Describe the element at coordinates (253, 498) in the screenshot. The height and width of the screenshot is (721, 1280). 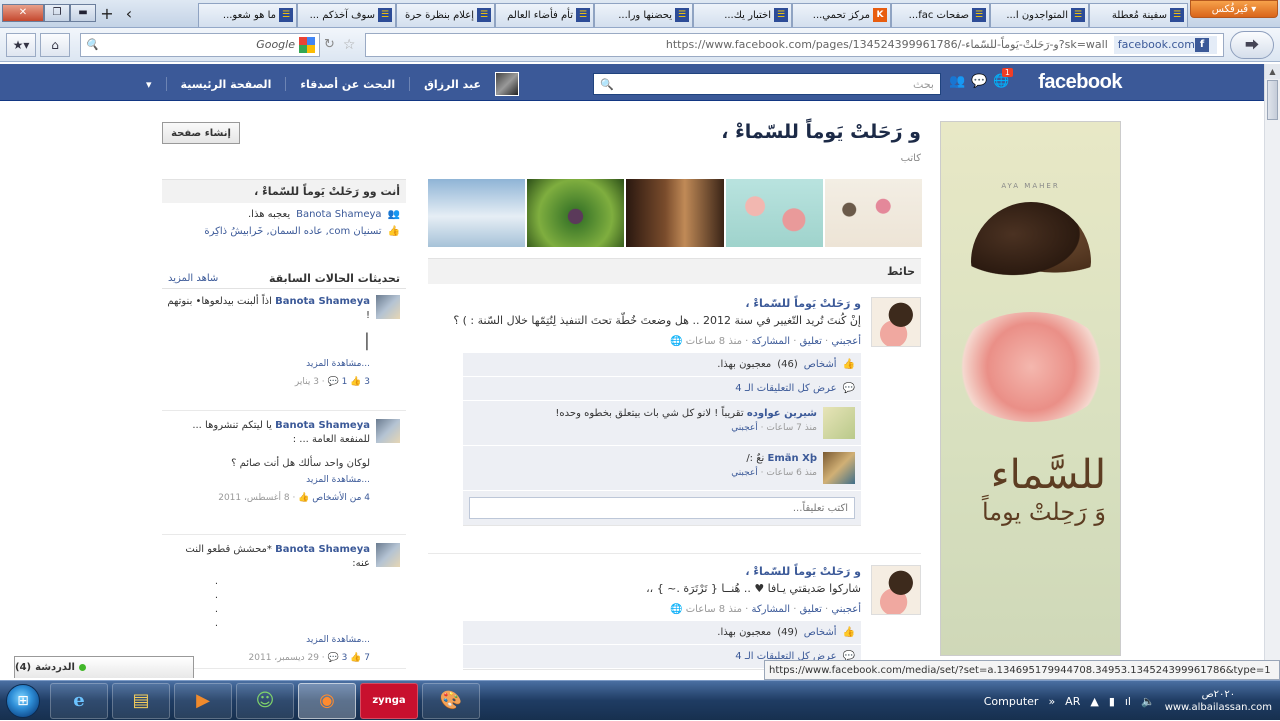
I see `status-date: 8 أغسطس، 2011` at that location.